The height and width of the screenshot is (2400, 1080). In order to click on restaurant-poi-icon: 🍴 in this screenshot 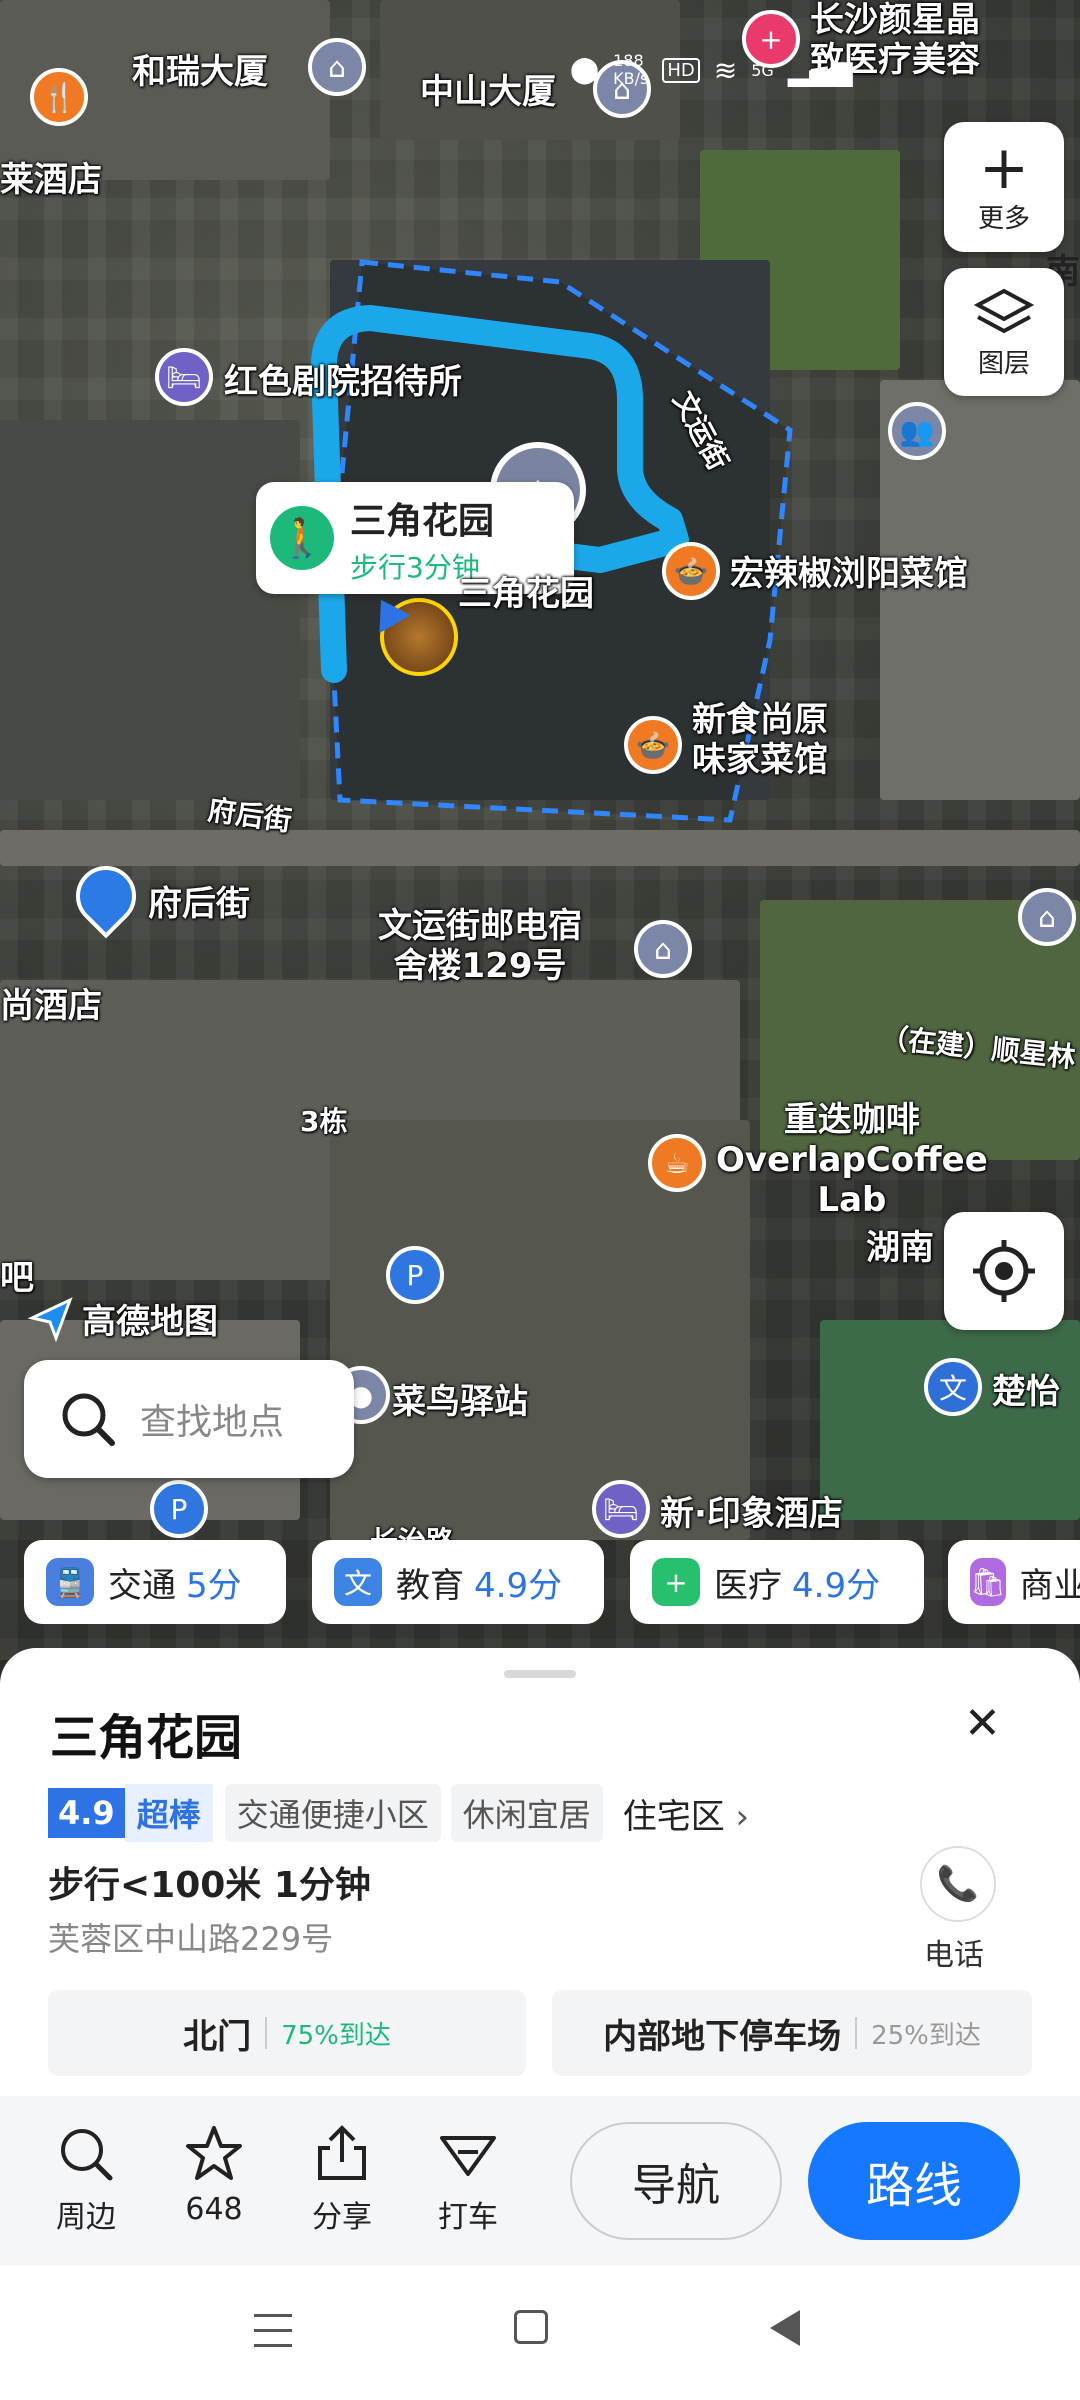, I will do `click(59, 97)`.